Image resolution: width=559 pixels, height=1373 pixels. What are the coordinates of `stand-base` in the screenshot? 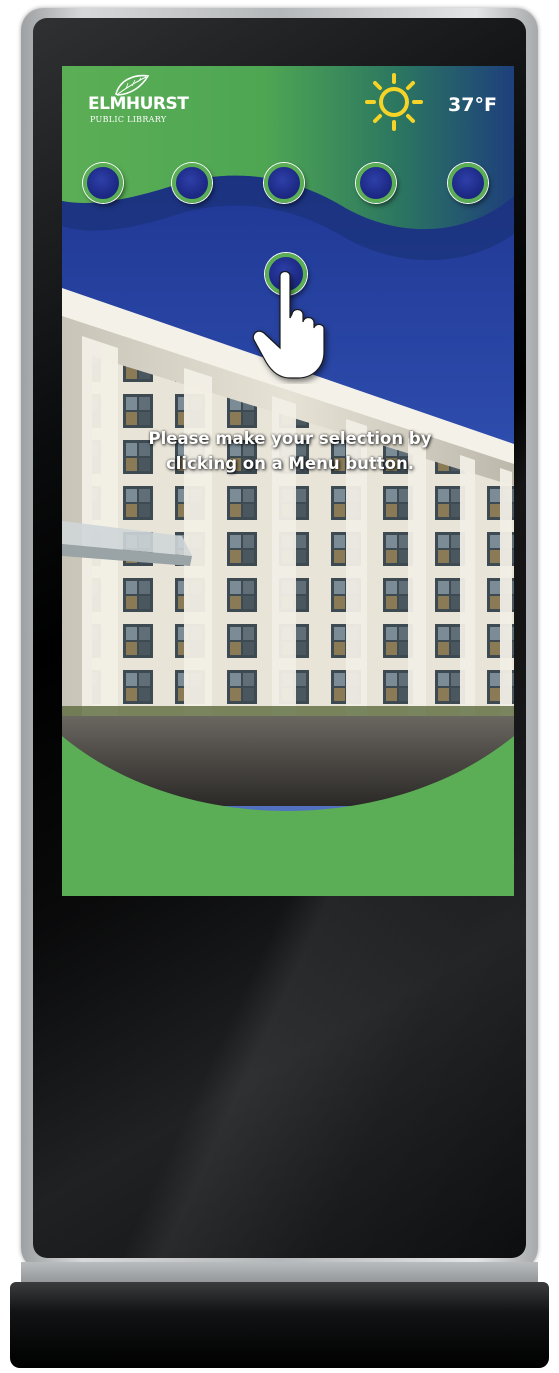 It's located at (279, 1325).